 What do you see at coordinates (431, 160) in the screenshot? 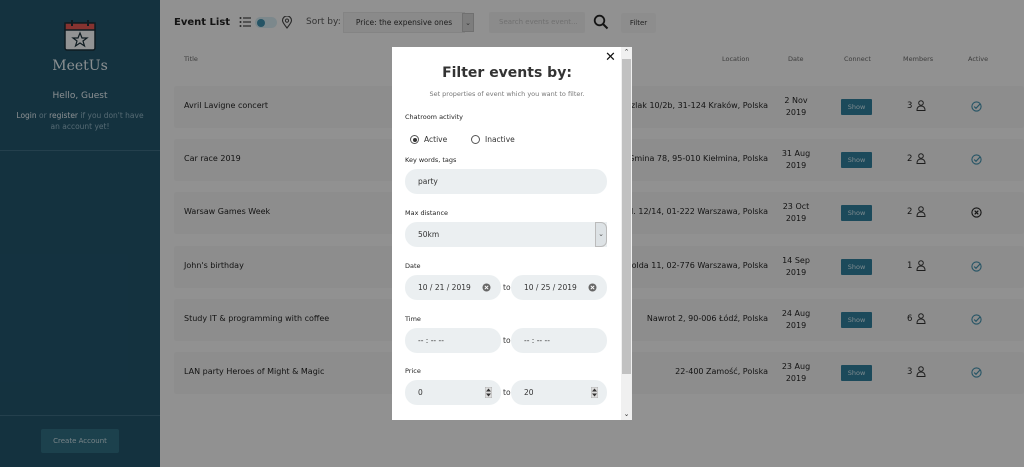
I see `keywords-label: Key words, tags` at bounding box center [431, 160].